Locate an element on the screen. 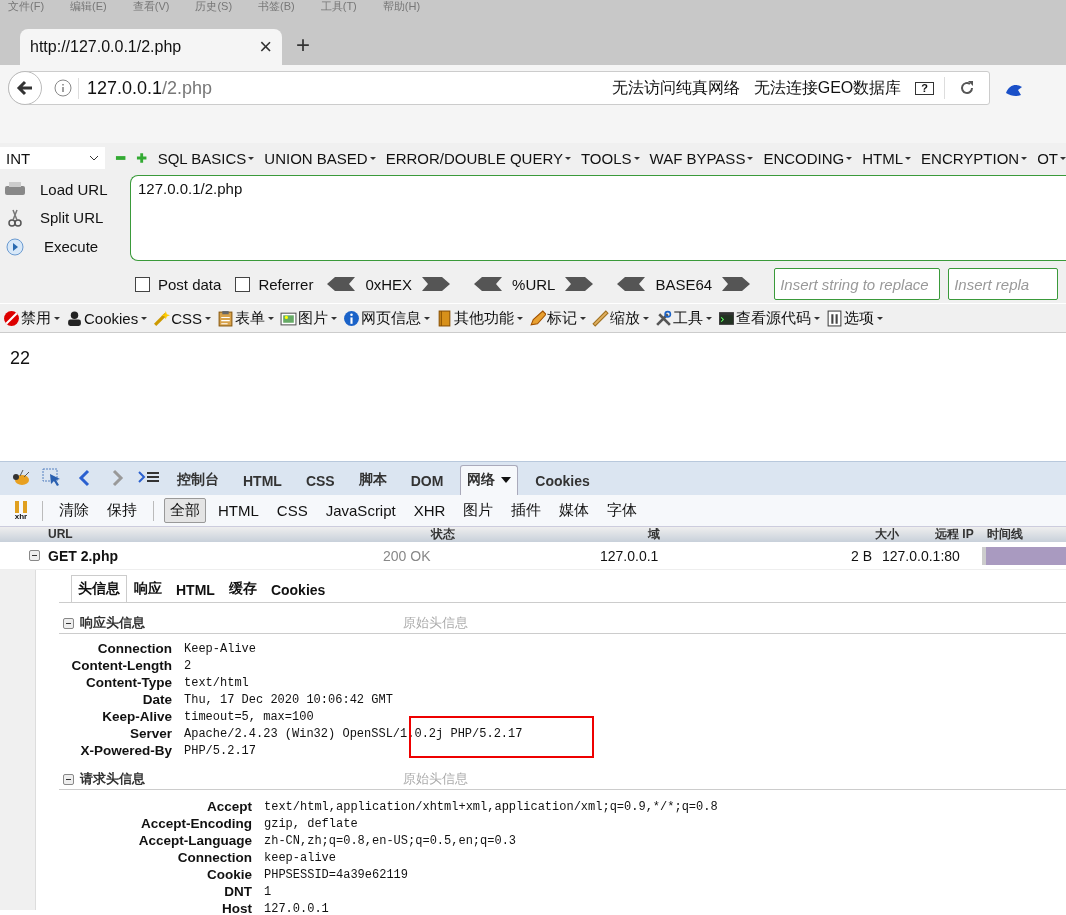 This screenshot has width=1066, height=915. panel-tab: Cookies is located at coordinates (562, 481).